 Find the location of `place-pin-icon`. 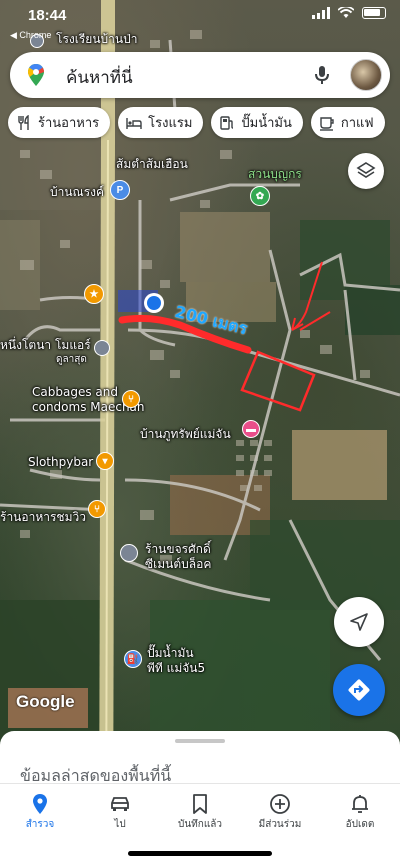

place-pin-icon is located at coordinates (102, 348).